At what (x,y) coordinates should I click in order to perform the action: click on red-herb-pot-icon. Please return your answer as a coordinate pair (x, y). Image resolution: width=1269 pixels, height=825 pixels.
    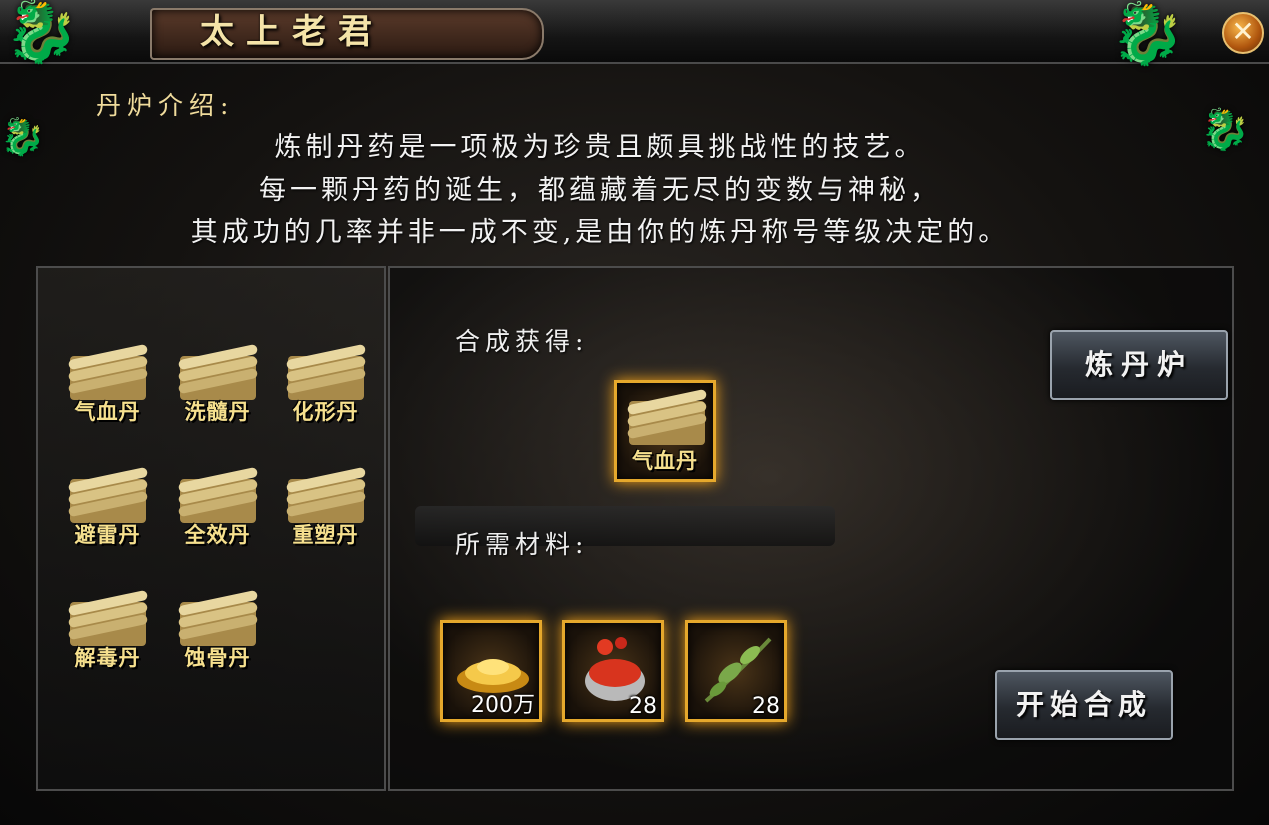
    Looking at the image, I should click on (615, 669).